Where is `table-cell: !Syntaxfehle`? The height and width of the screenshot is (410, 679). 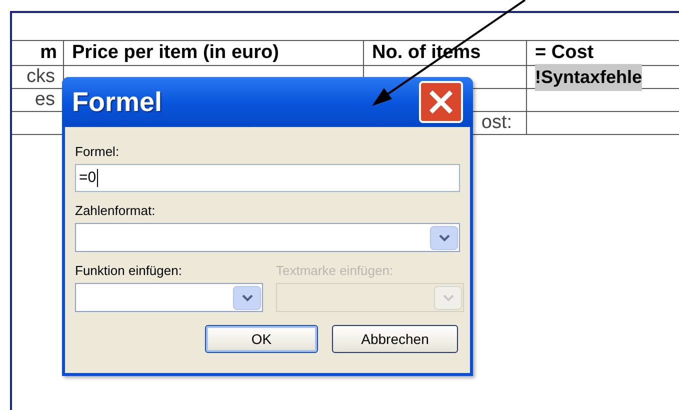
table-cell: !Syntaxfehle is located at coordinates (588, 77).